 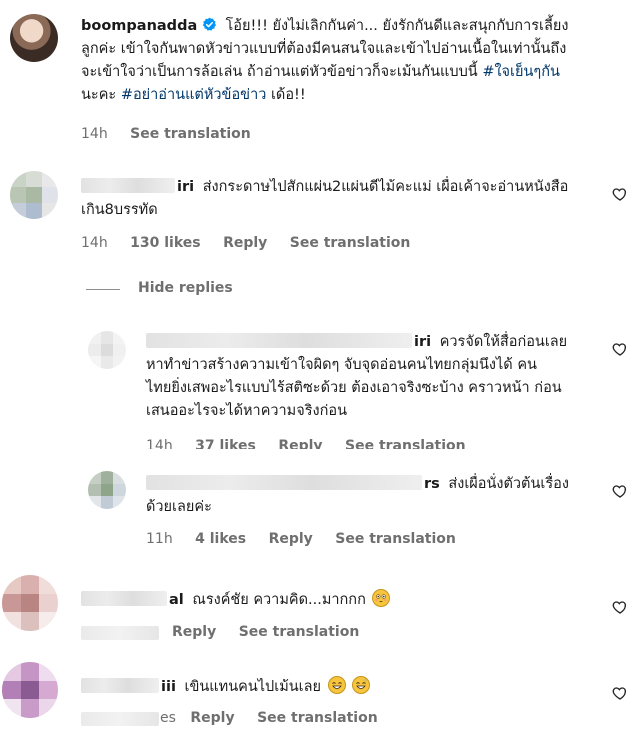 What do you see at coordinates (521, 72) in the screenshot?
I see `hashtag-link: #ใจเย็นๆกัน` at bounding box center [521, 72].